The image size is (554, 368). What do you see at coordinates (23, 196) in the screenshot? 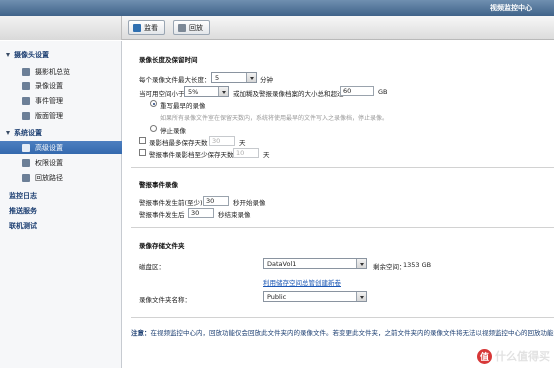
I see `sidebar-link-monitor-log: 监控日志` at bounding box center [23, 196].